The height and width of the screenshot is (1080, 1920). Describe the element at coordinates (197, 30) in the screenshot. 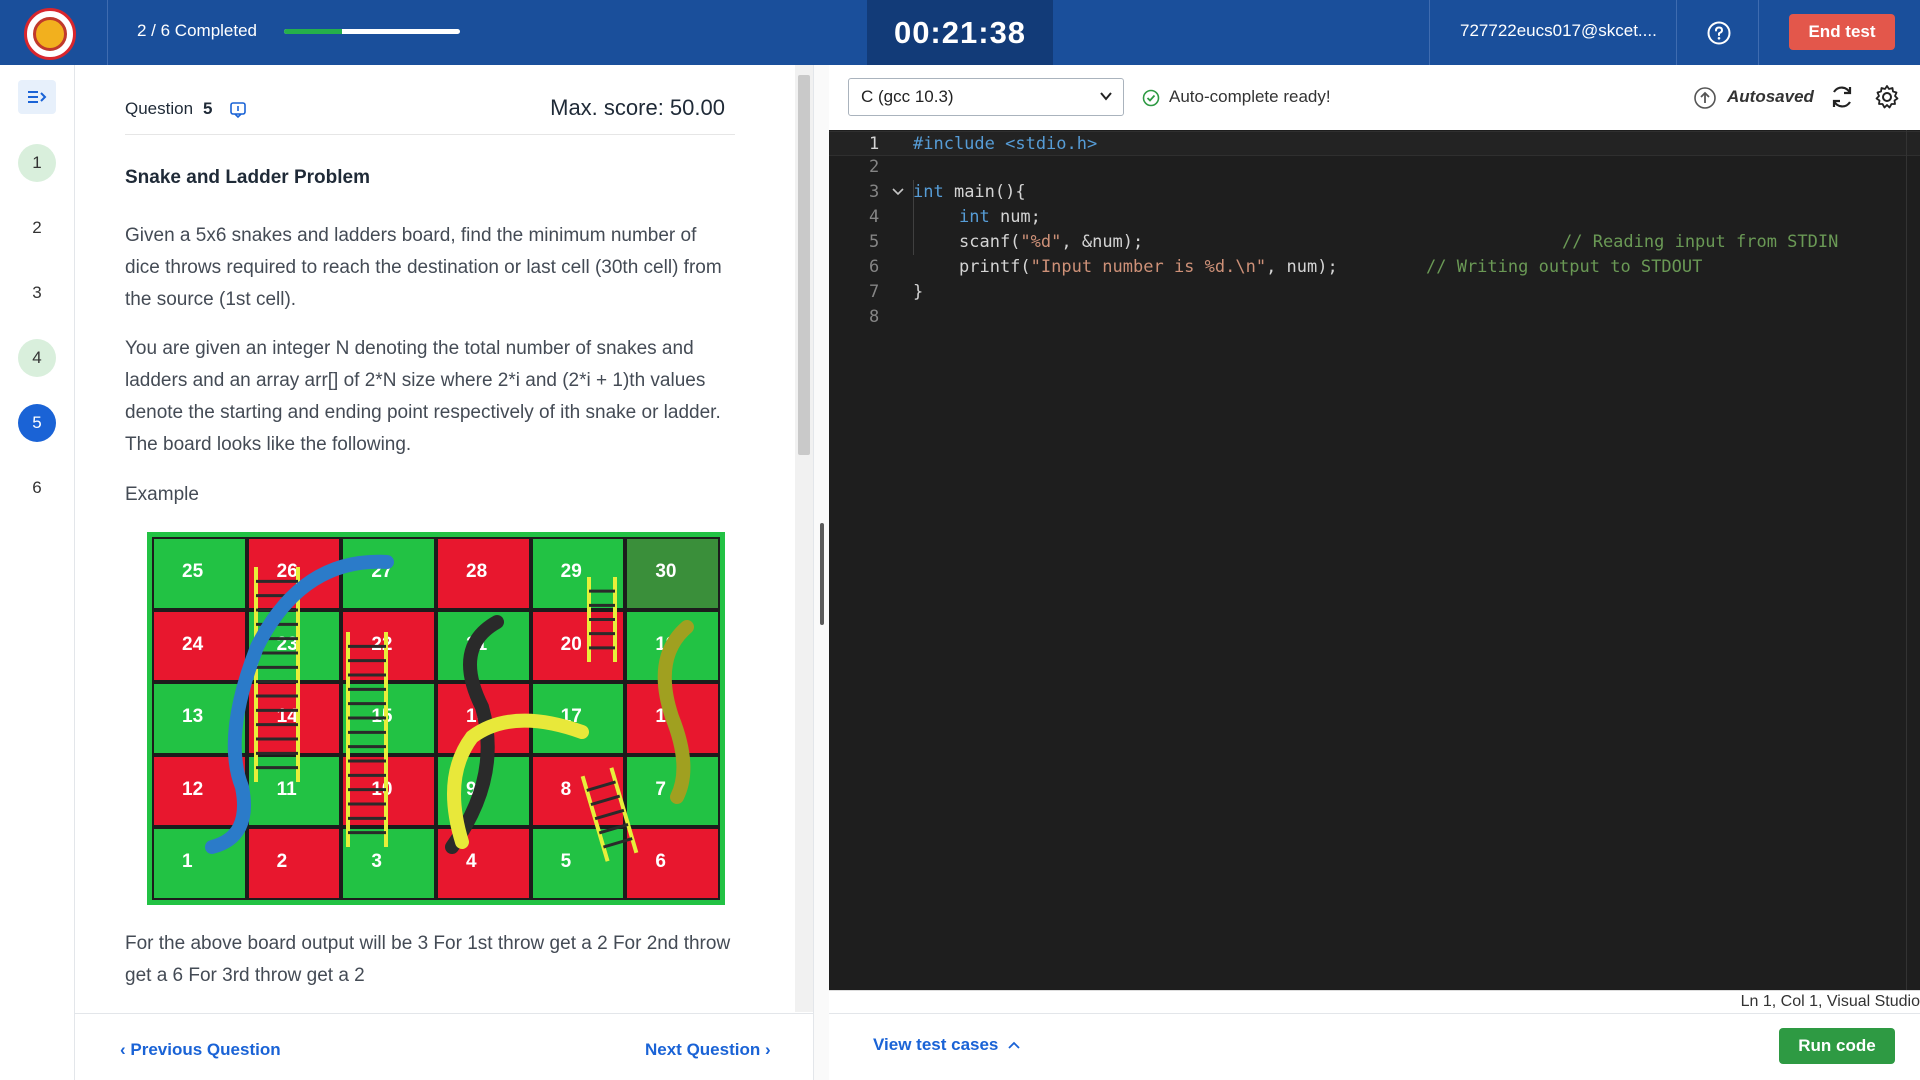

I see `progress-text: 2 / 6 Completed` at that location.